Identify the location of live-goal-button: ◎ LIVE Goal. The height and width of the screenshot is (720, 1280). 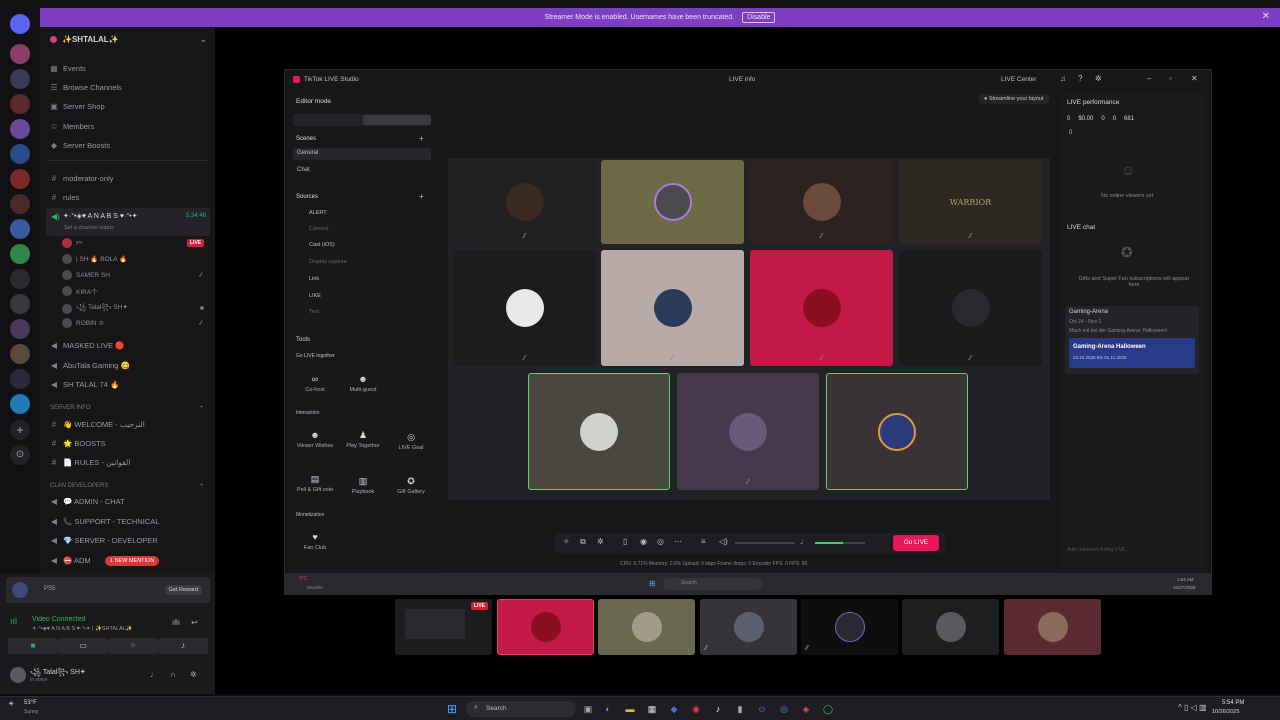
(411, 441).